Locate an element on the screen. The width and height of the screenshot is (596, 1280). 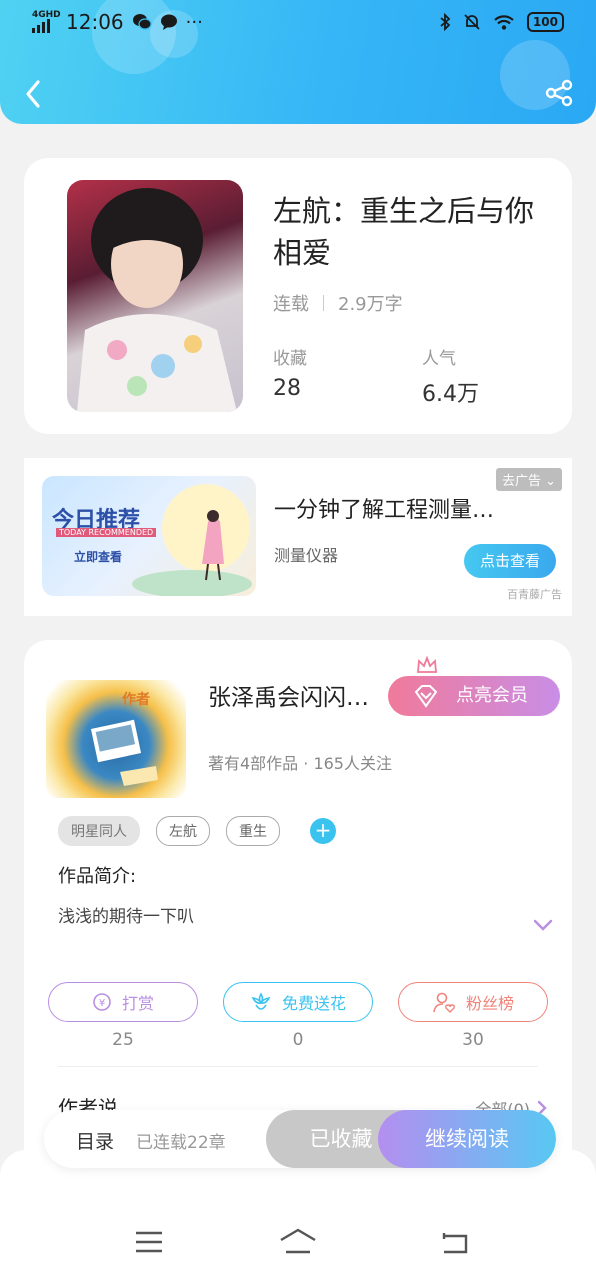
ad-subtitle: 测量仪器 is located at coordinates (306, 555).